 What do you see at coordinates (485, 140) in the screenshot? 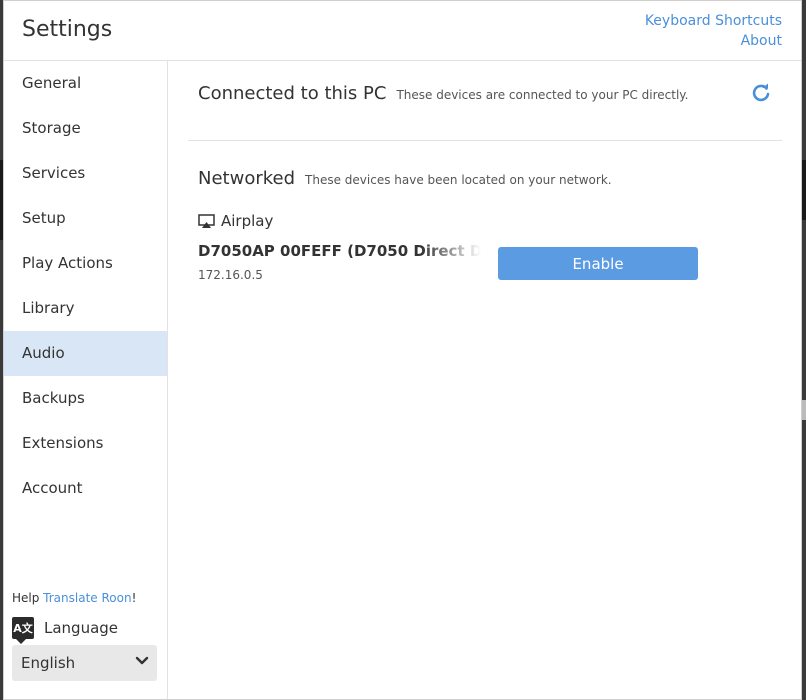
I see `section-divider` at bounding box center [485, 140].